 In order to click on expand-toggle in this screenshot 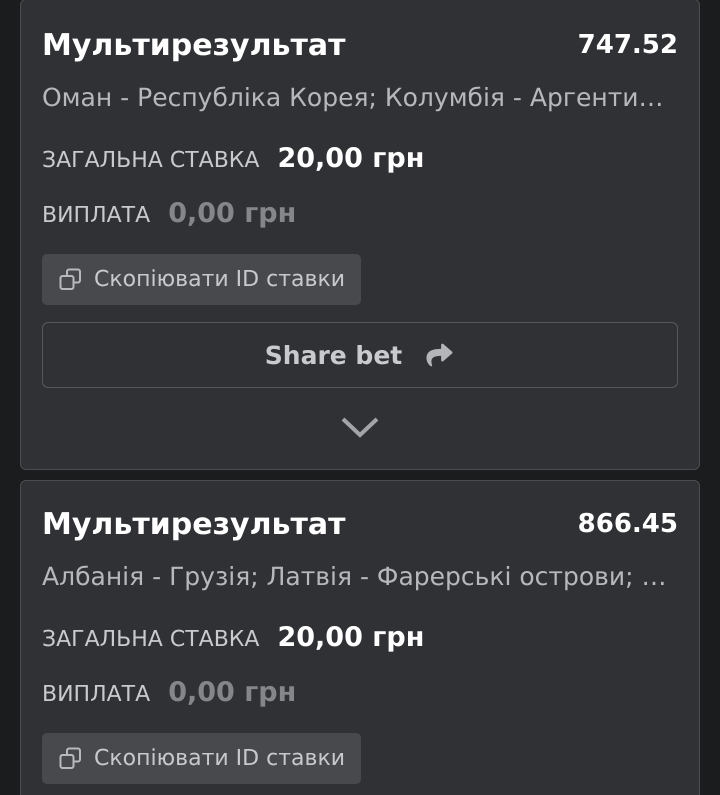, I will do `click(360, 427)`.